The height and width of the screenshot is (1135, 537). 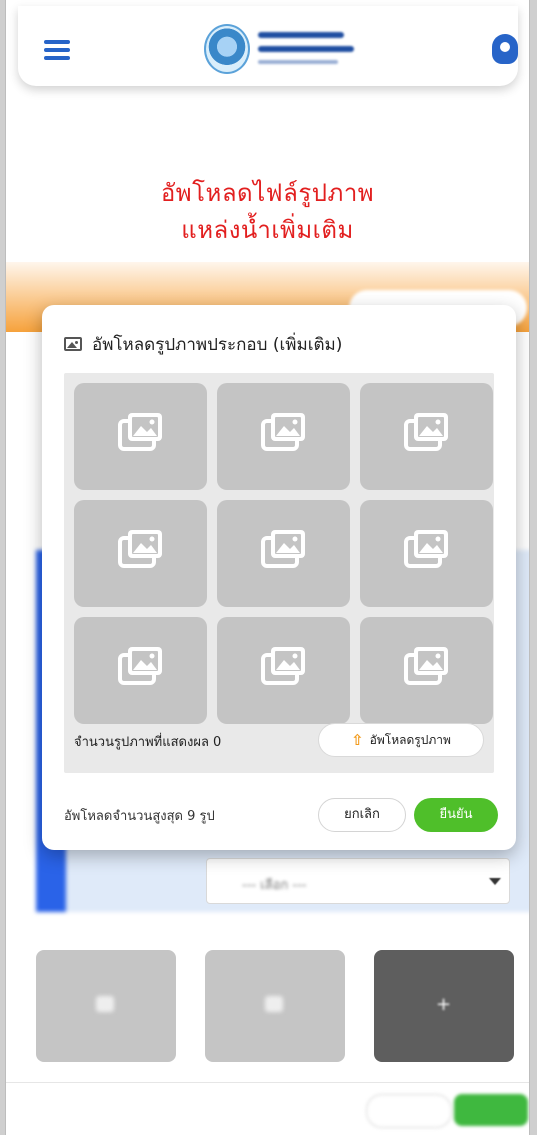 I want to click on agency-logo, so click(x=279, y=49).